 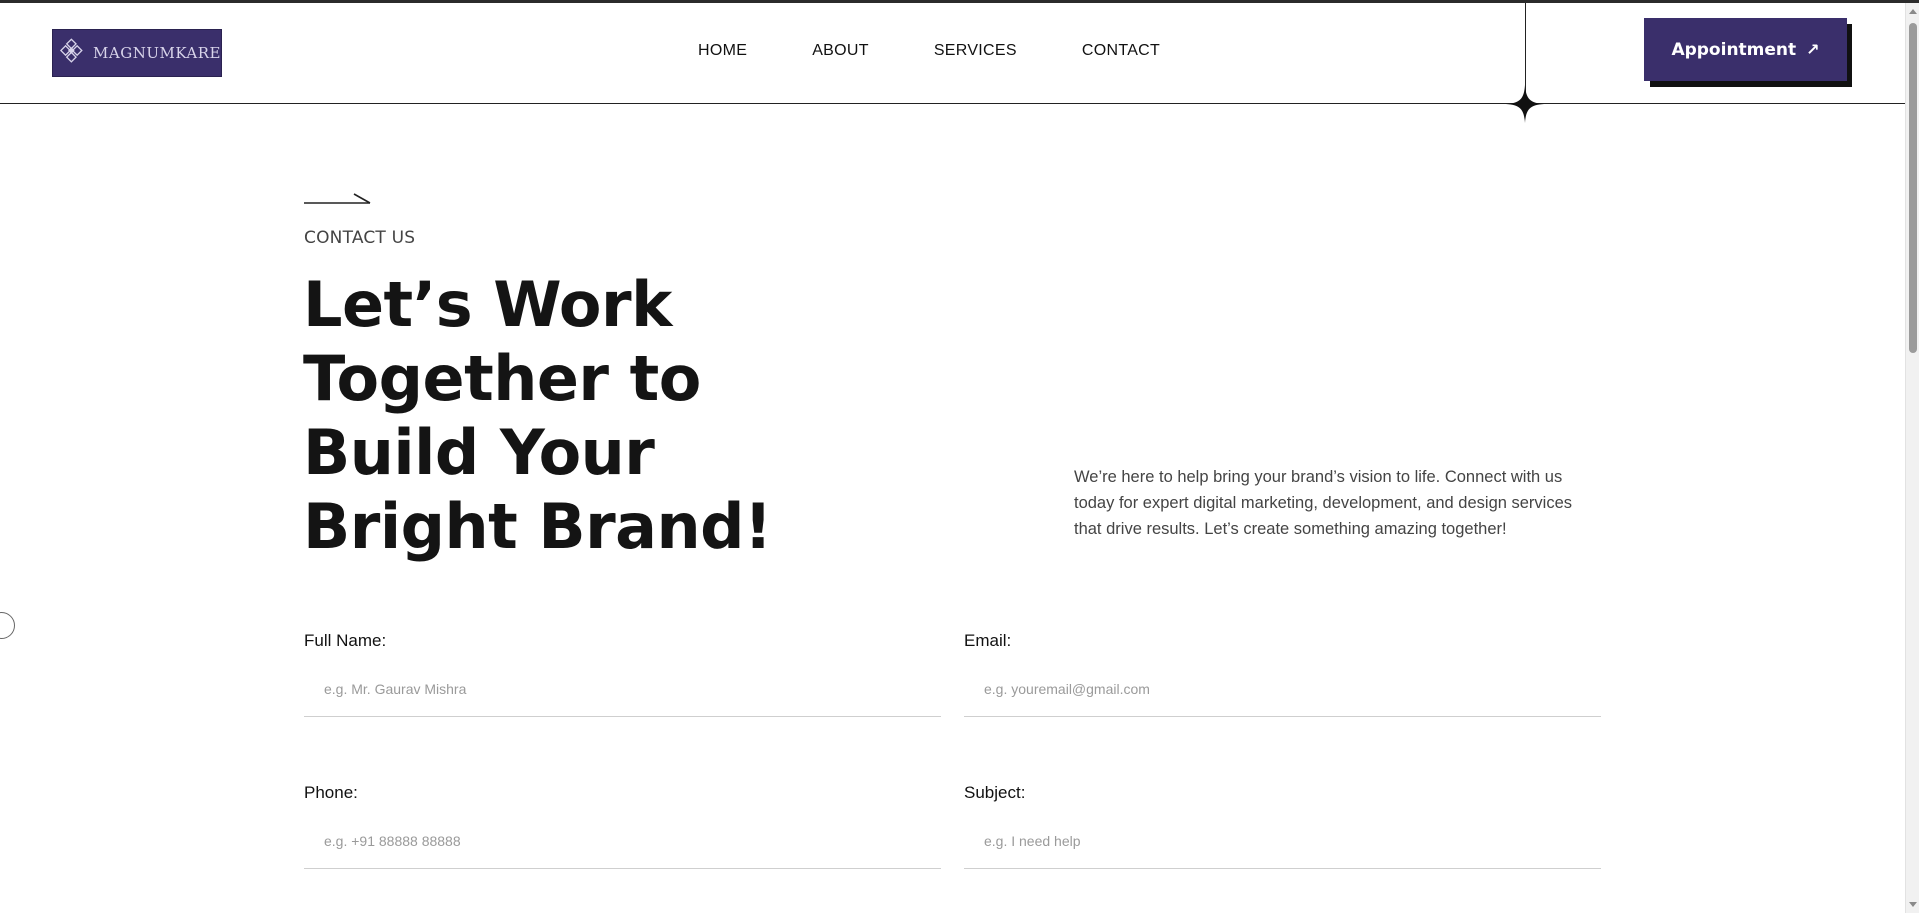 I want to click on brand-logo: MAGNUMKARE, so click(x=137, y=53).